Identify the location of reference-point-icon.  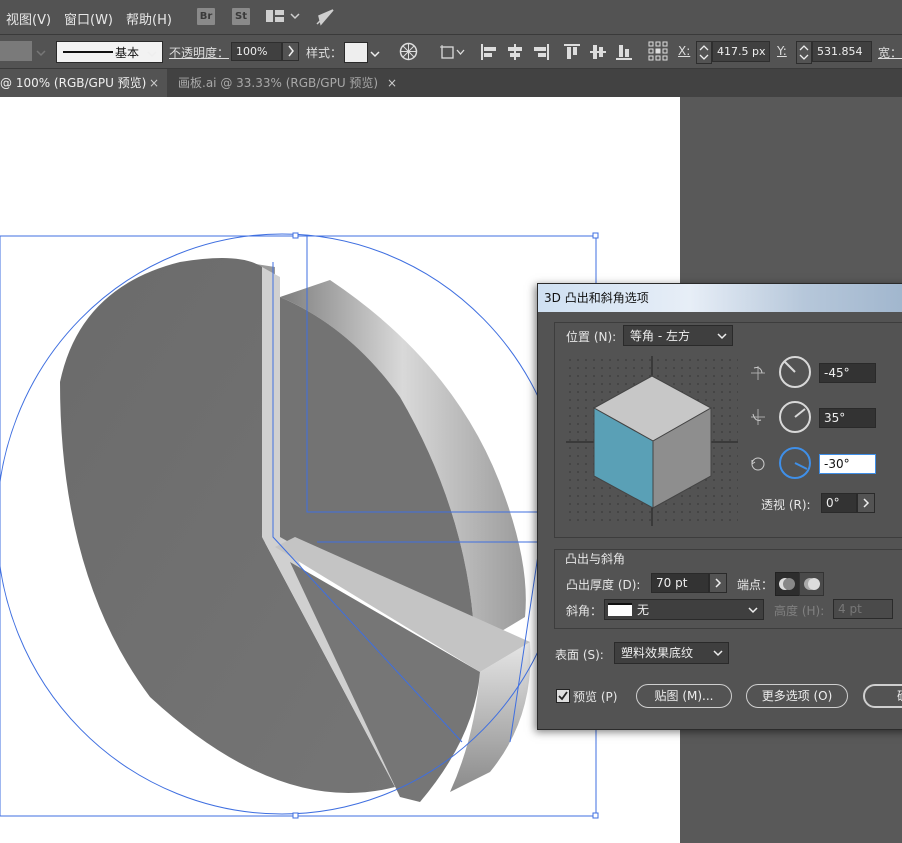
(658, 52).